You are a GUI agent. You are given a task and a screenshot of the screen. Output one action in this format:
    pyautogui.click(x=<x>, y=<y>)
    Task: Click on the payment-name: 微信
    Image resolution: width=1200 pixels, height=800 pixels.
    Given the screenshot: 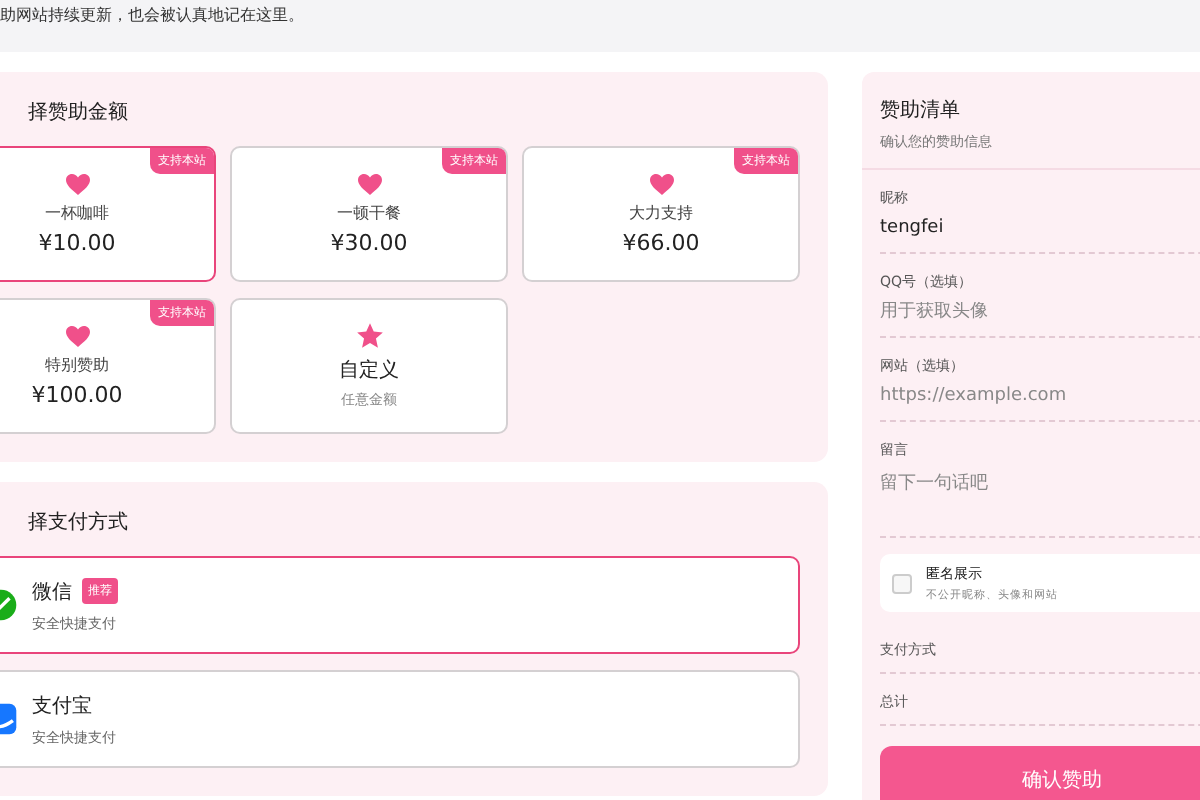 What is the action you would take?
    pyautogui.click(x=52, y=592)
    